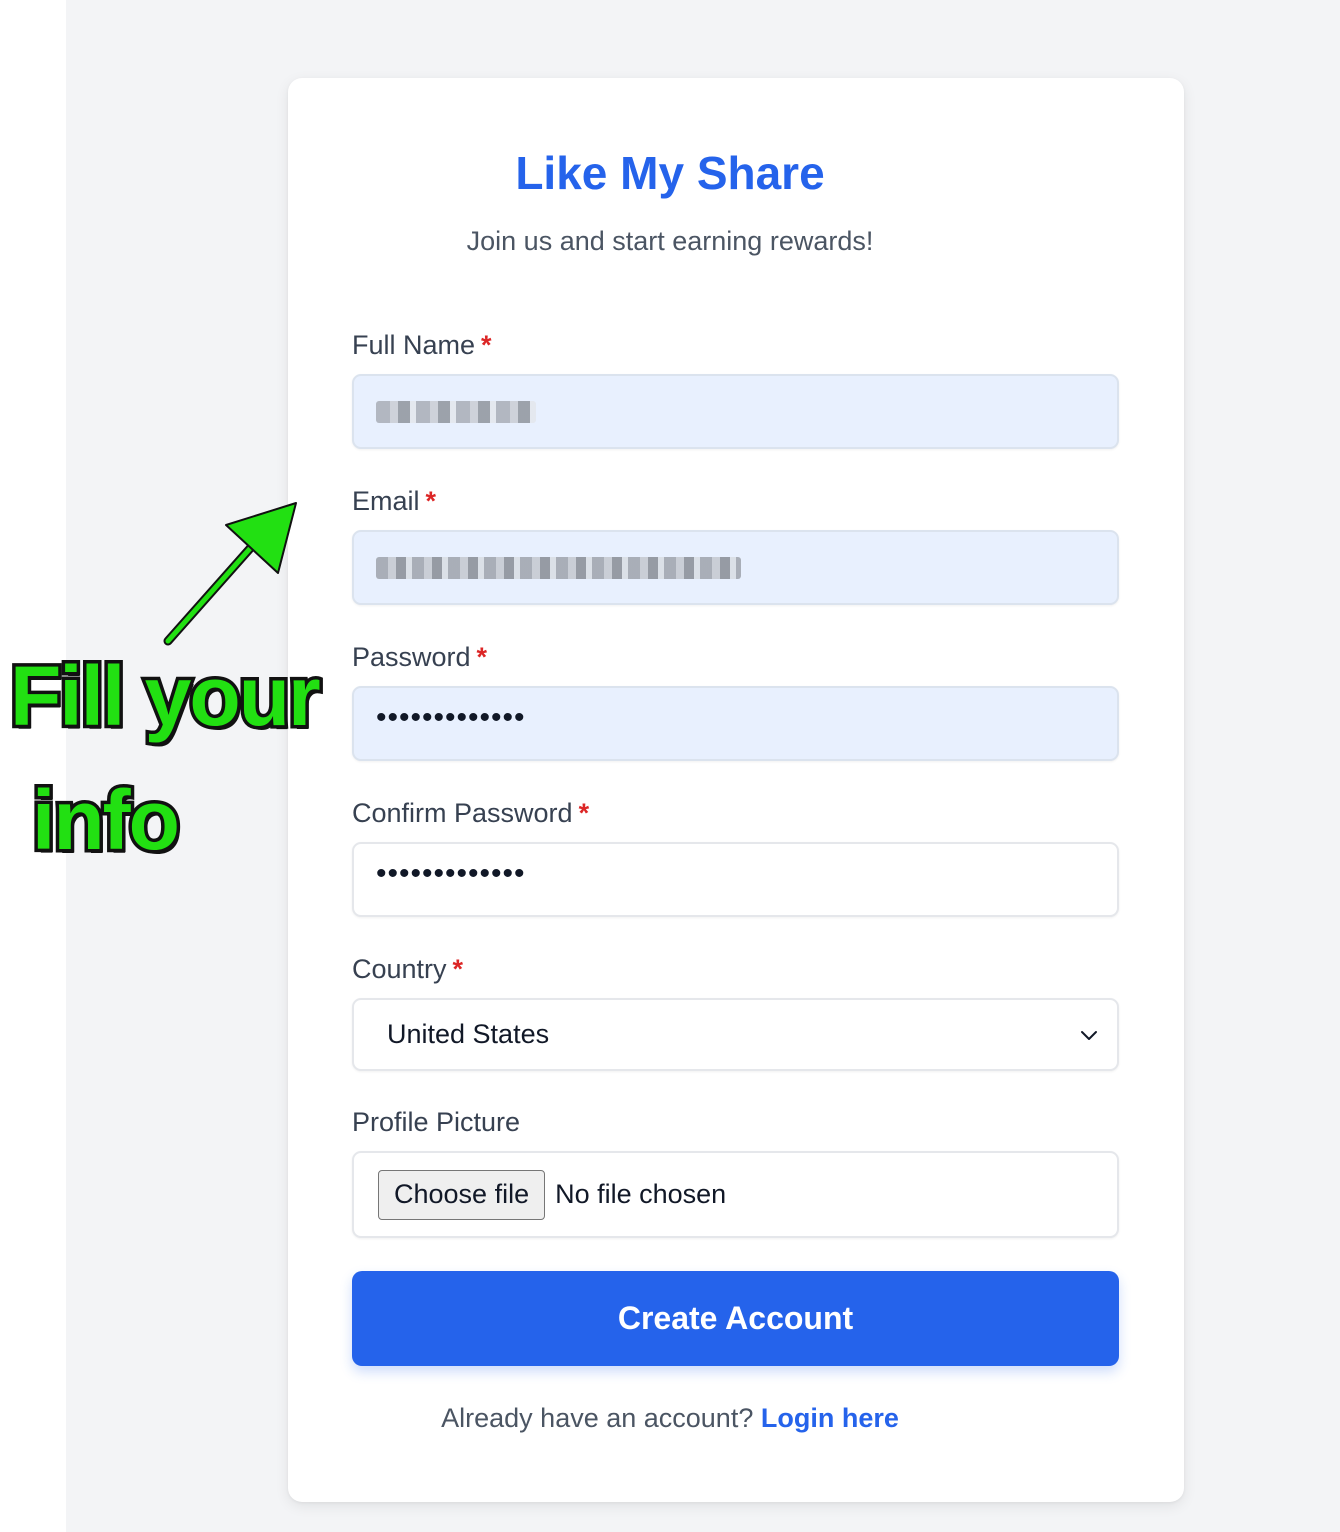 This screenshot has width=1340, height=1532. Describe the element at coordinates (399, 969) in the screenshot. I see `country-label-text: Country` at that location.